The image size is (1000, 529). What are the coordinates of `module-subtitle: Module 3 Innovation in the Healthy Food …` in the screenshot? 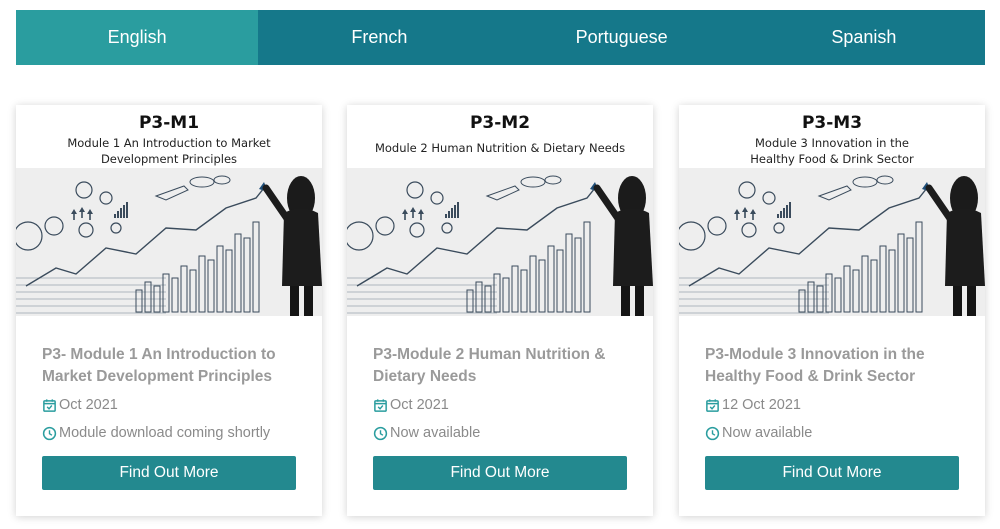 It's located at (832, 151).